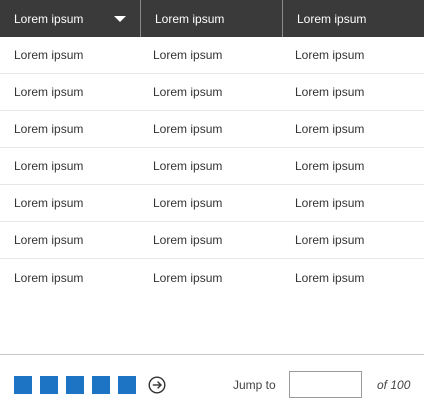  I want to click on total-pages-label: of 100, so click(394, 385).